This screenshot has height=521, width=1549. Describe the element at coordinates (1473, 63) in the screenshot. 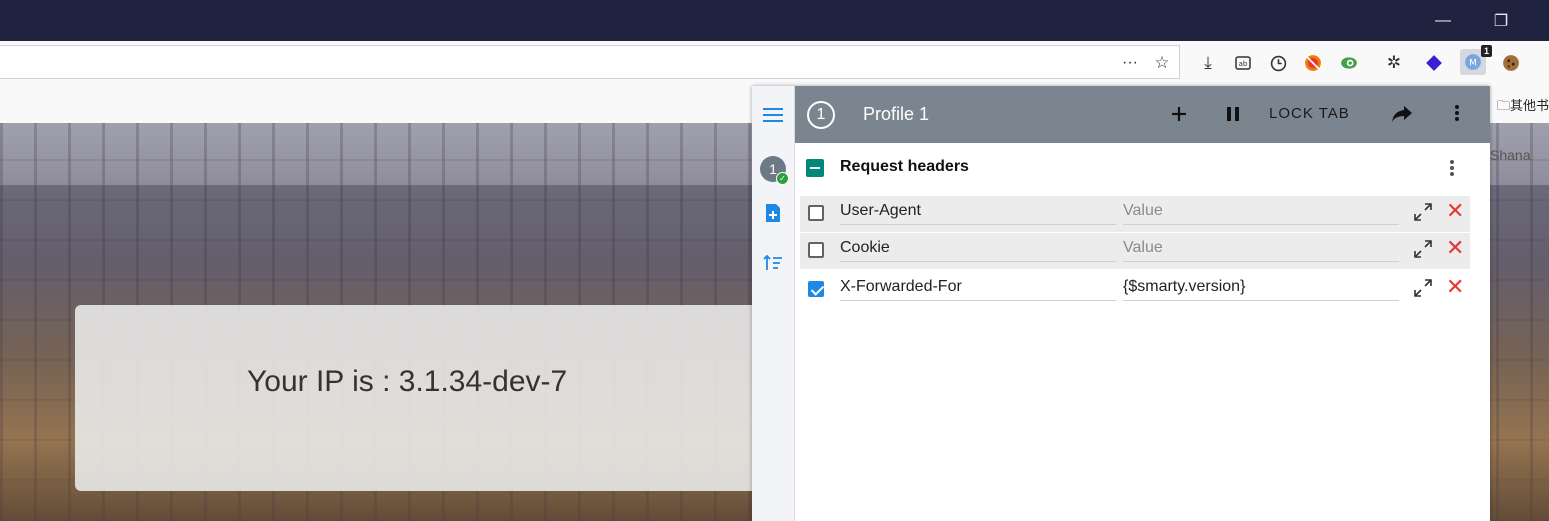

I see `svg-text: M` at that location.